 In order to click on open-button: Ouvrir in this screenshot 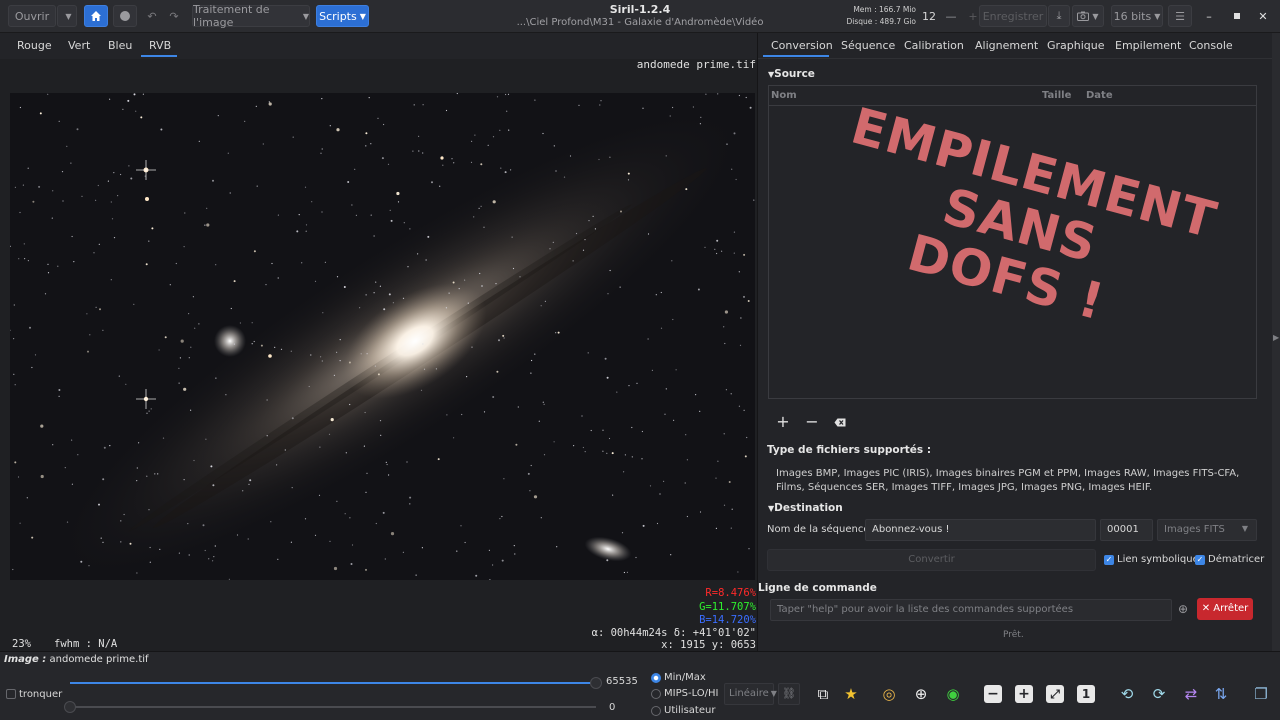, I will do `click(32, 16)`.